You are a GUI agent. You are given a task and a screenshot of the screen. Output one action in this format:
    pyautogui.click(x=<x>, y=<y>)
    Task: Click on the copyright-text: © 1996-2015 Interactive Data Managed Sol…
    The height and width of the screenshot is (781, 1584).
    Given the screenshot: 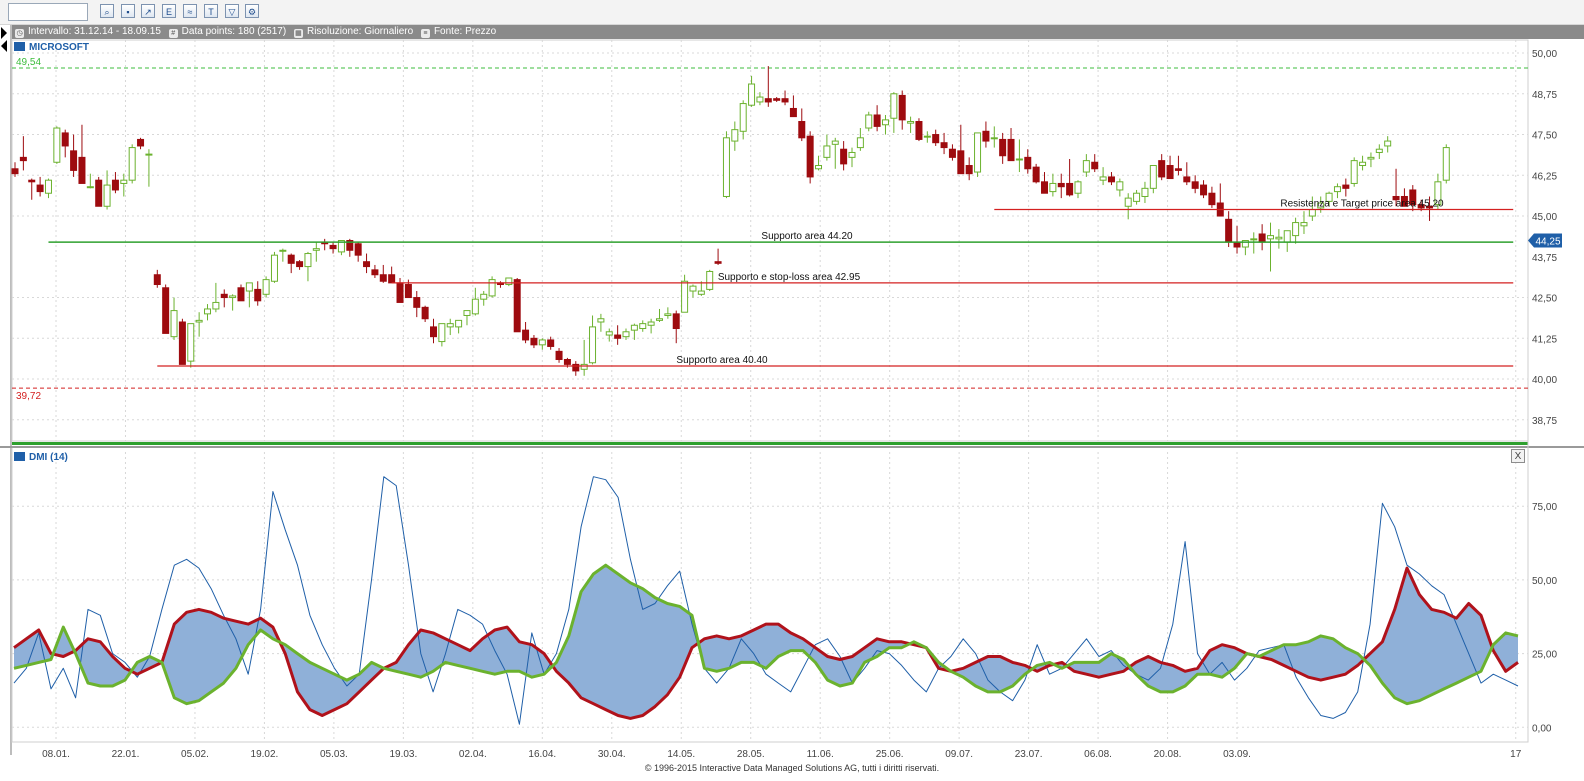 What is the action you would take?
    pyautogui.click(x=792, y=768)
    